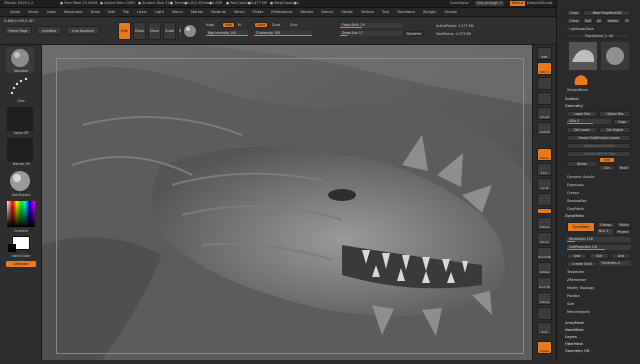 The image size is (640, 364). I want to click on menu-picker: Picker, so click(258, 12).